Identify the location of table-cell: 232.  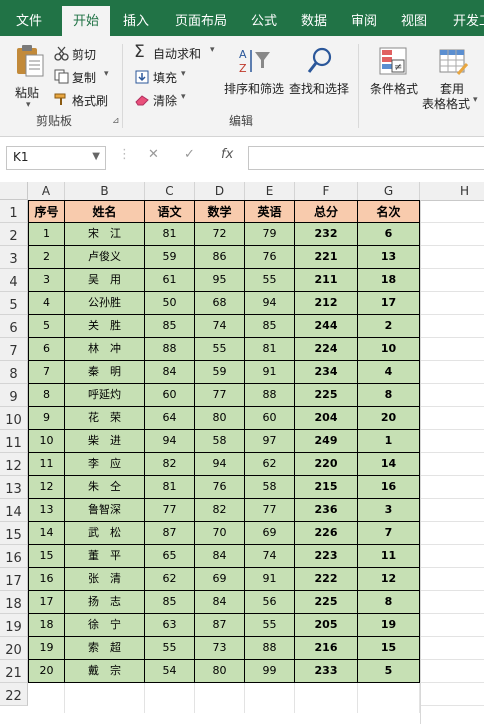
(326, 234).